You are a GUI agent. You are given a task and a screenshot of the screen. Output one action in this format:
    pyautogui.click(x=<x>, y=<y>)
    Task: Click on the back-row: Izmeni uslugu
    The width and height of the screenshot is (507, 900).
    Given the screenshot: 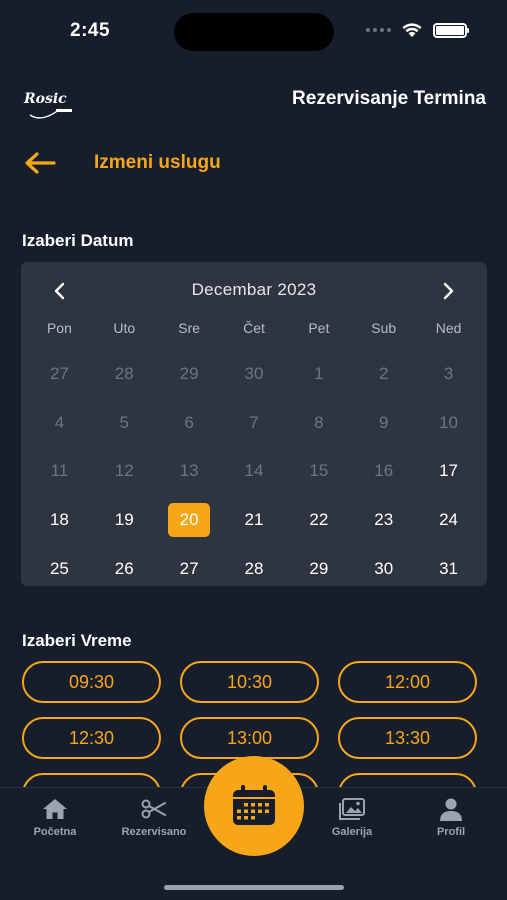 What is the action you would take?
    pyautogui.click(x=122, y=163)
    